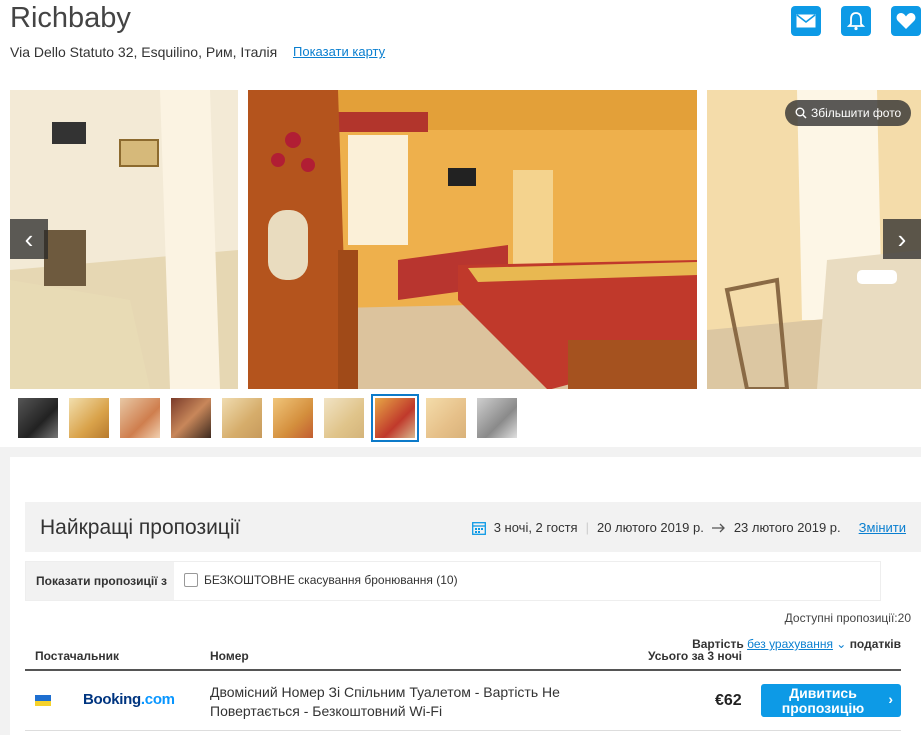 The width and height of the screenshot is (921, 735). What do you see at coordinates (140, 527) in the screenshot?
I see `offers-title: Найкращі пропозиції` at bounding box center [140, 527].